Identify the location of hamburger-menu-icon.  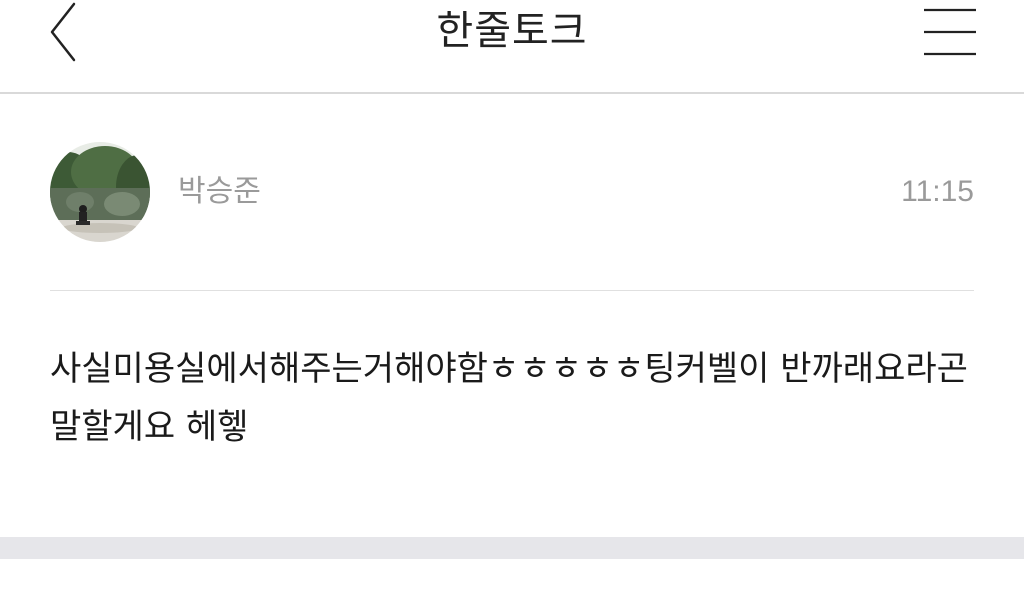
(950, 32).